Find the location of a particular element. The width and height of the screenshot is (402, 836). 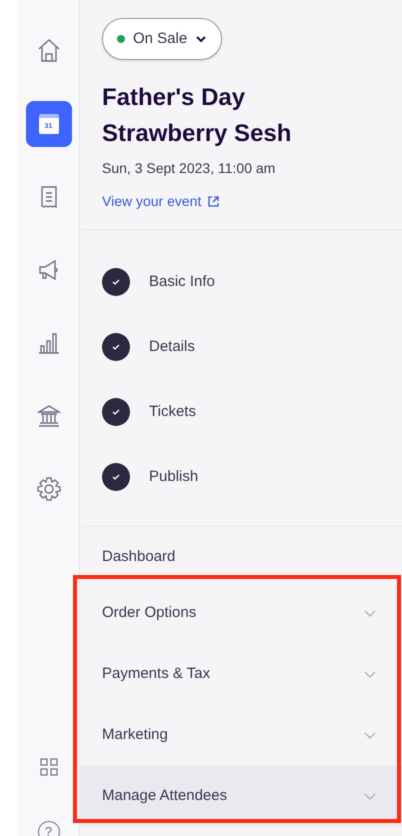

status-dropdown: On Sale is located at coordinates (162, 39).